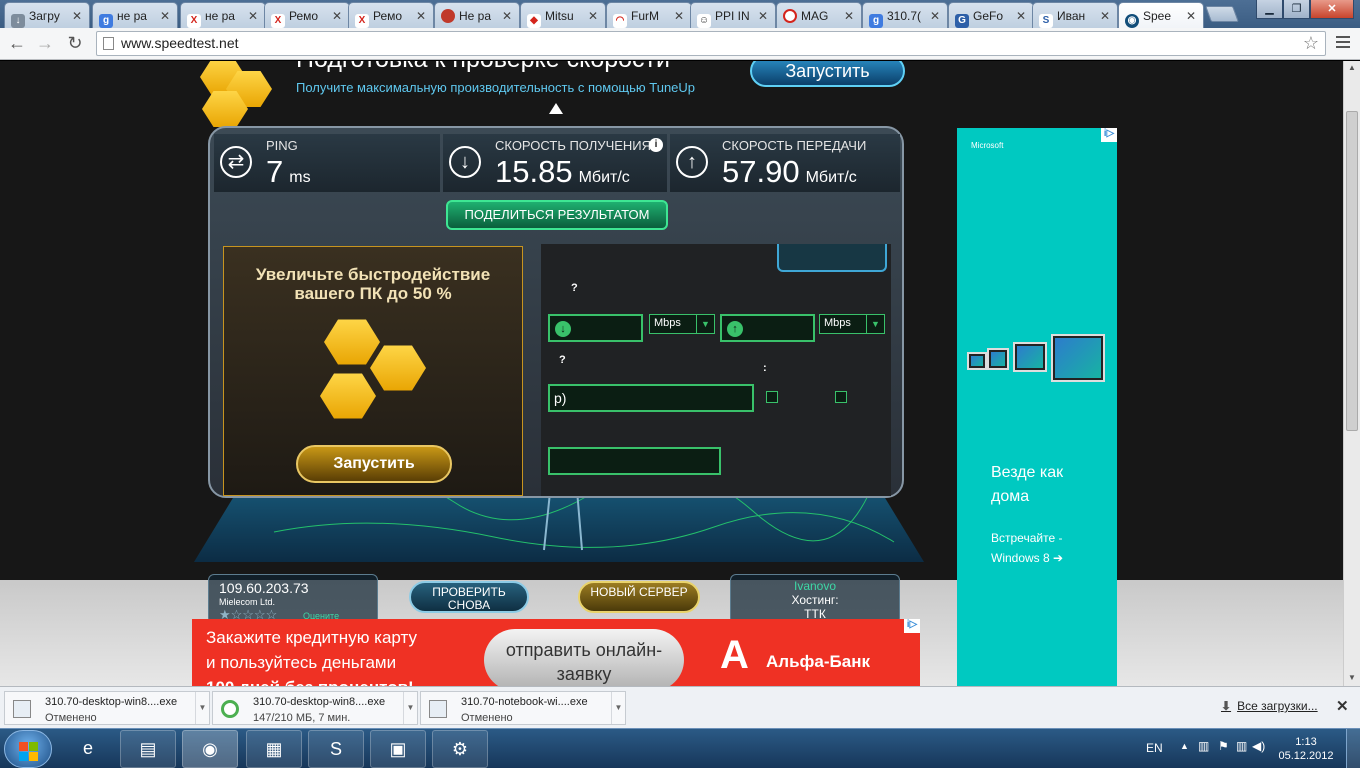 The image size is (1360, 768). What do you see at coordinates (656, 145) in the screenshot?
I see `info-icon: i` at bounding box center [656, 145].